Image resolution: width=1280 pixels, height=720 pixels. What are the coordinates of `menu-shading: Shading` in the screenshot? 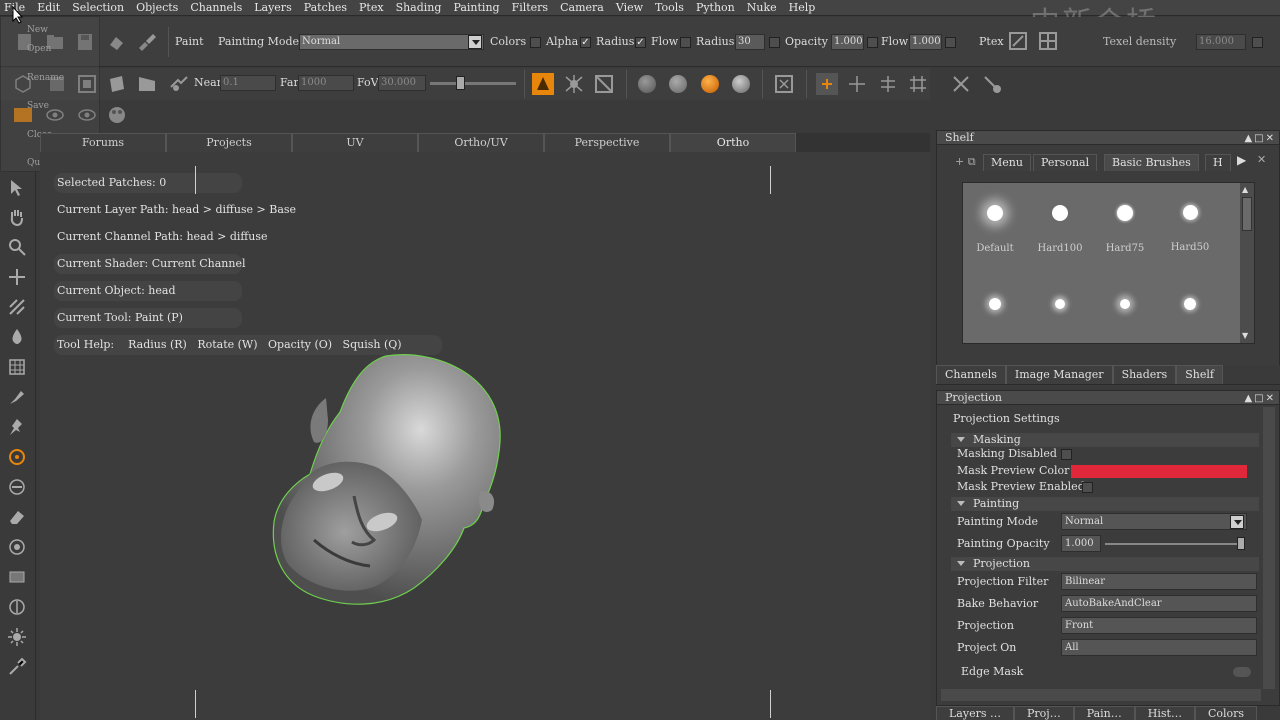 It's located at (419, 8).